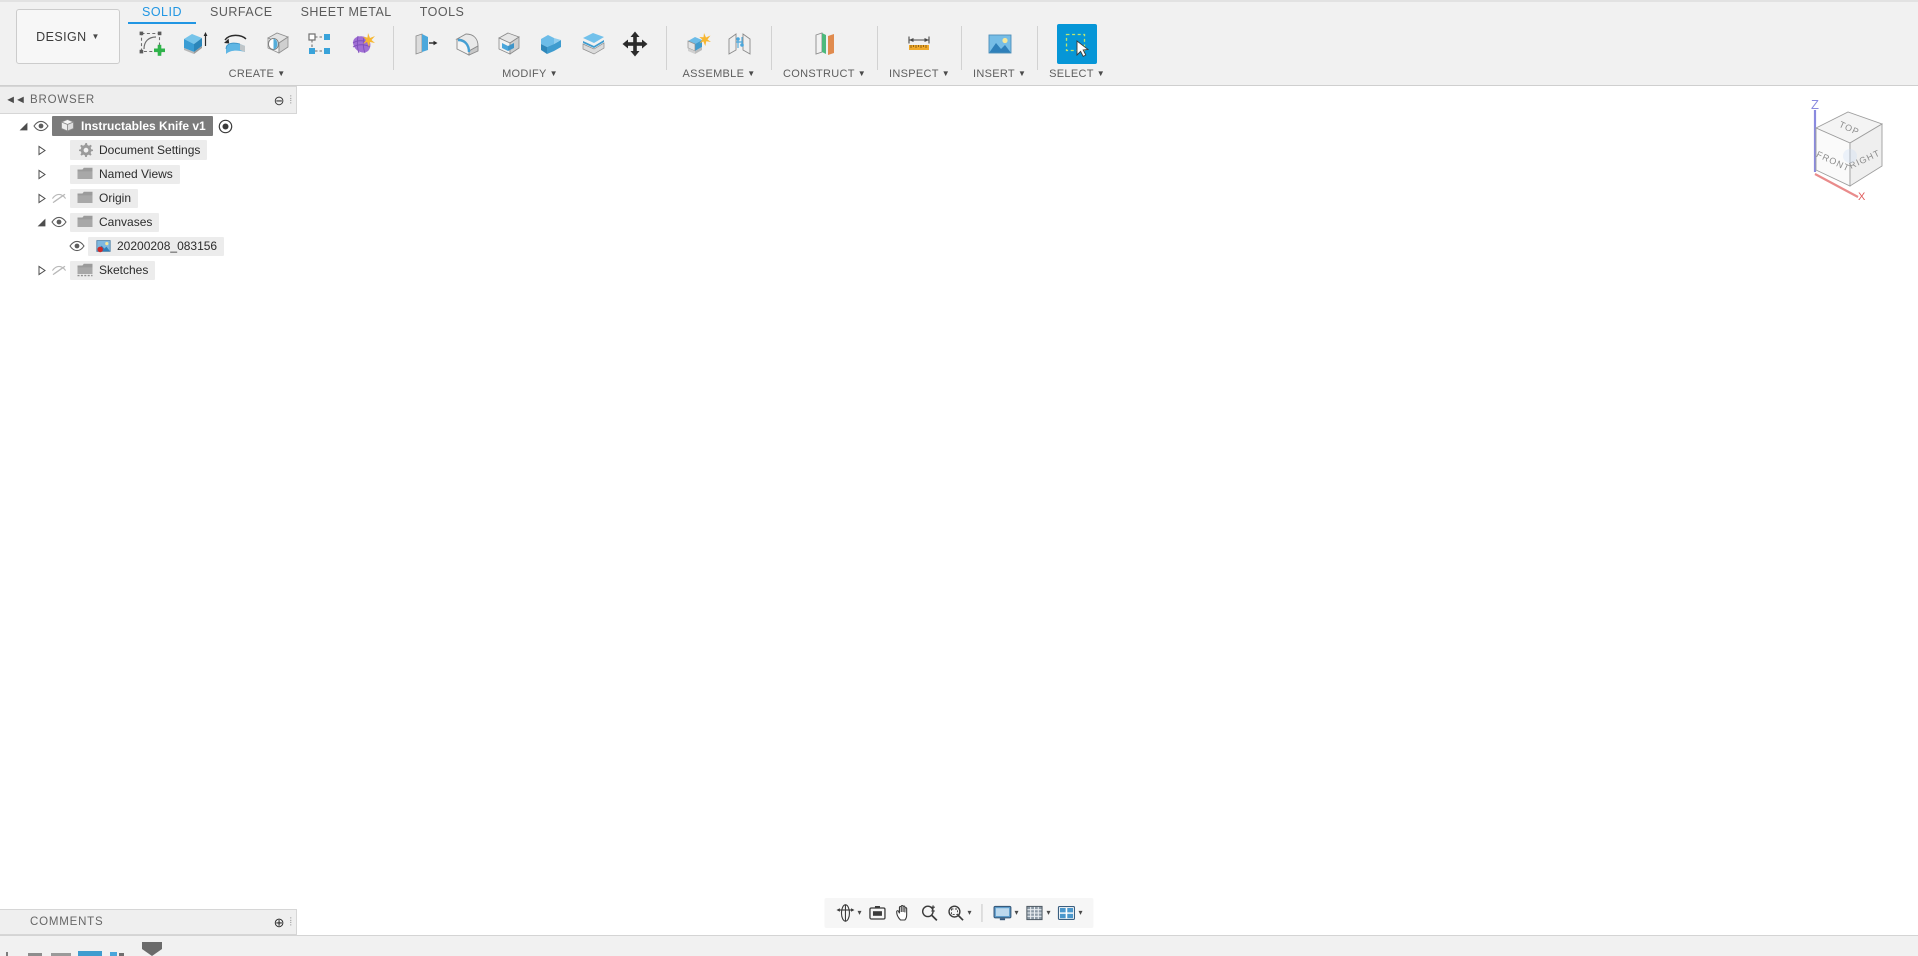 The image size is (1918, 956). Describe the element at coordinates (15, 100) in the screenshot. I see `collapse-left-icon: ◄◄` at that location.